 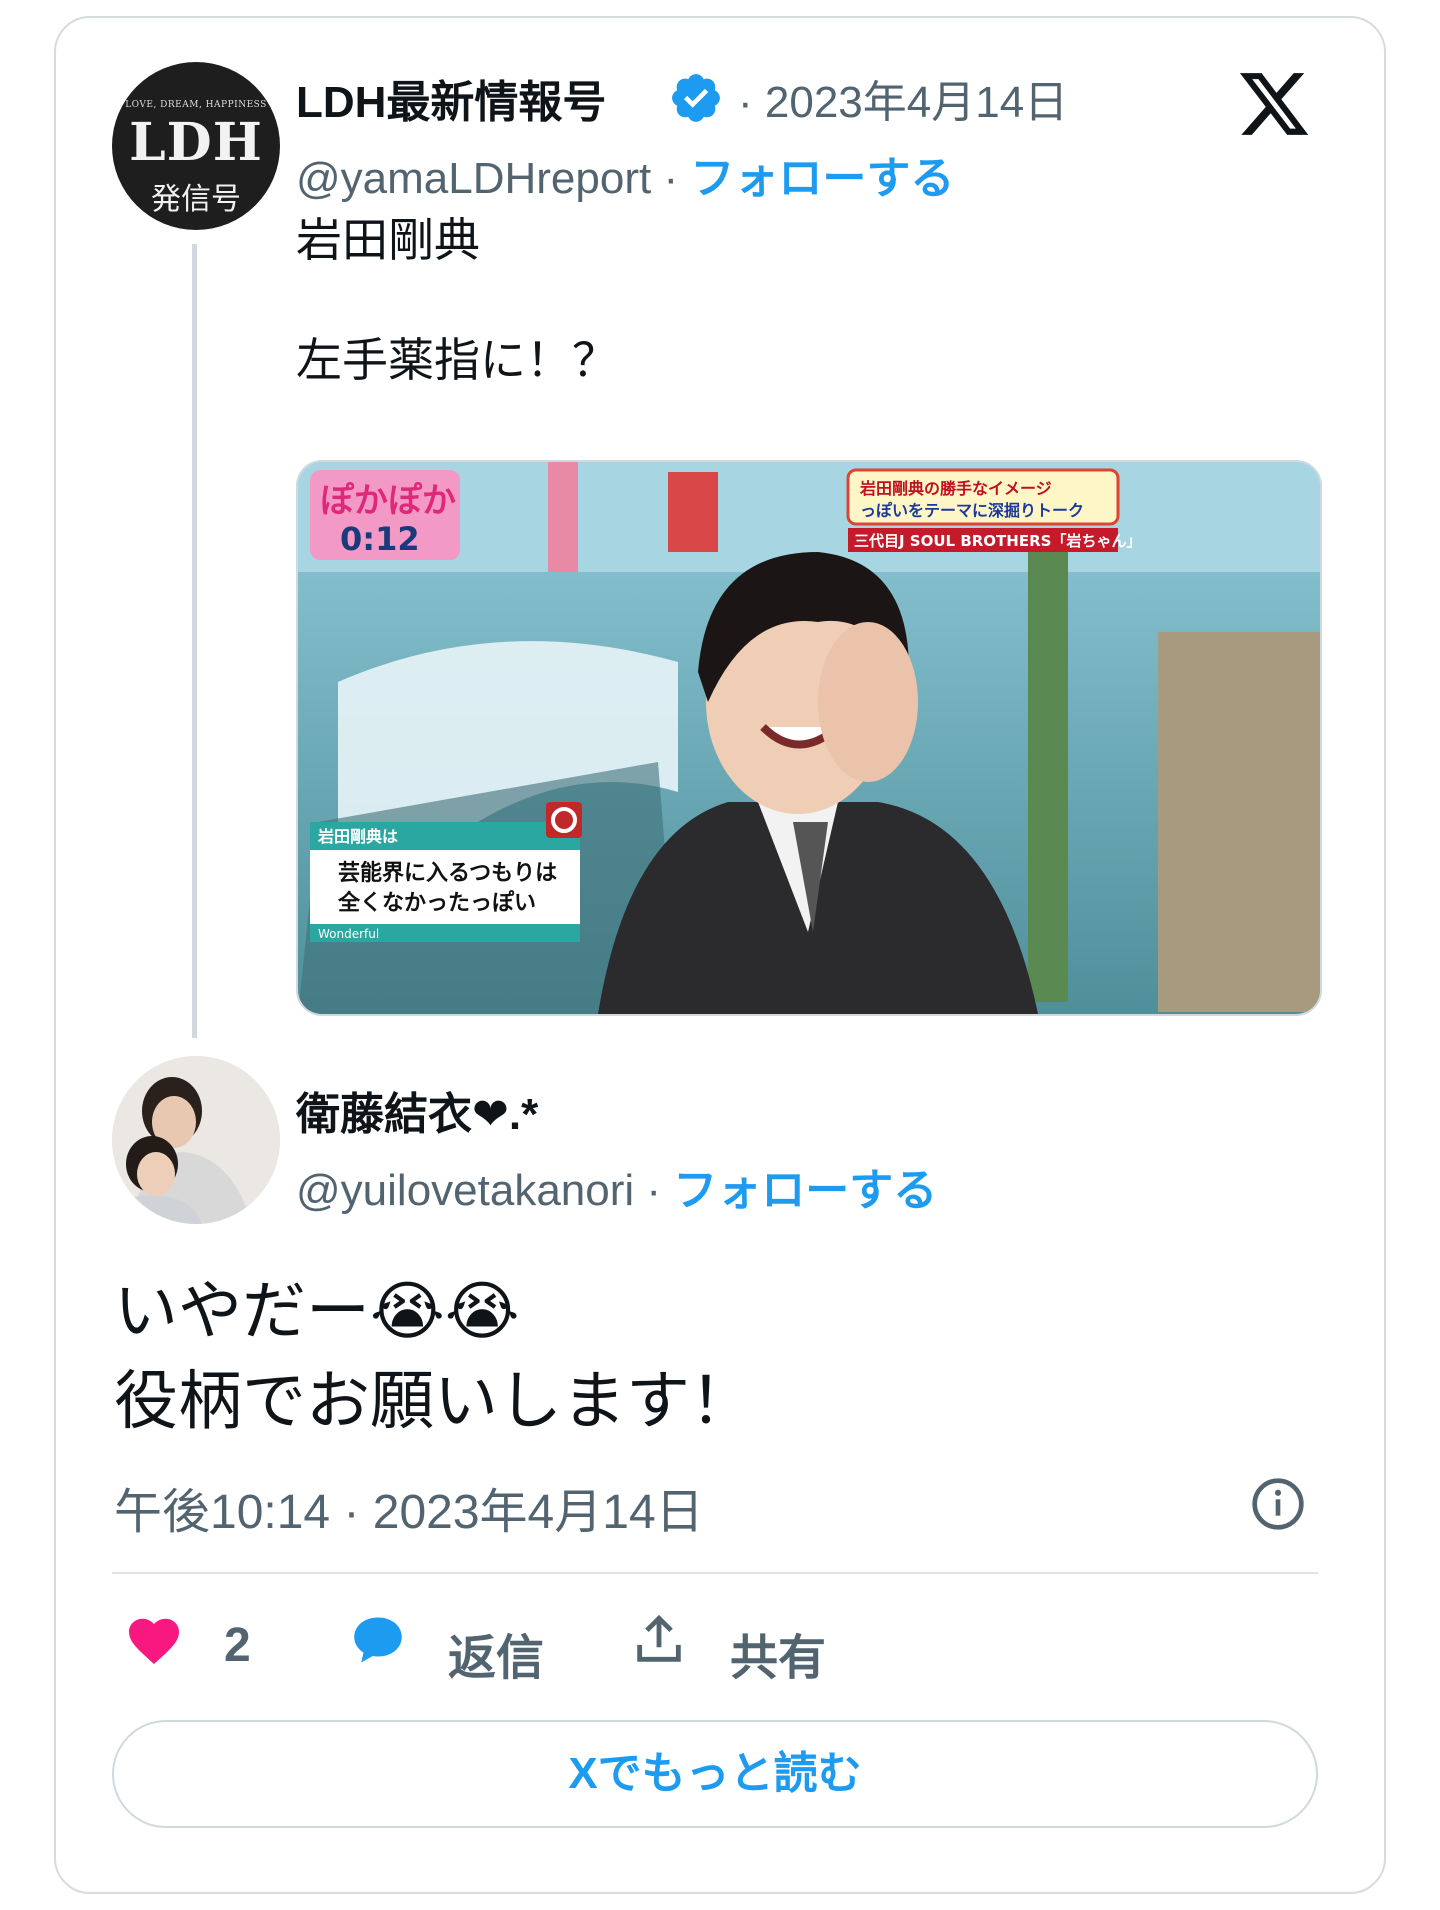 What do you see at coordinates (417, 1110) in the screenshot?
I see `reply-author-name: 衛藤結衣❤.*` at bounding box center [417, 1110].